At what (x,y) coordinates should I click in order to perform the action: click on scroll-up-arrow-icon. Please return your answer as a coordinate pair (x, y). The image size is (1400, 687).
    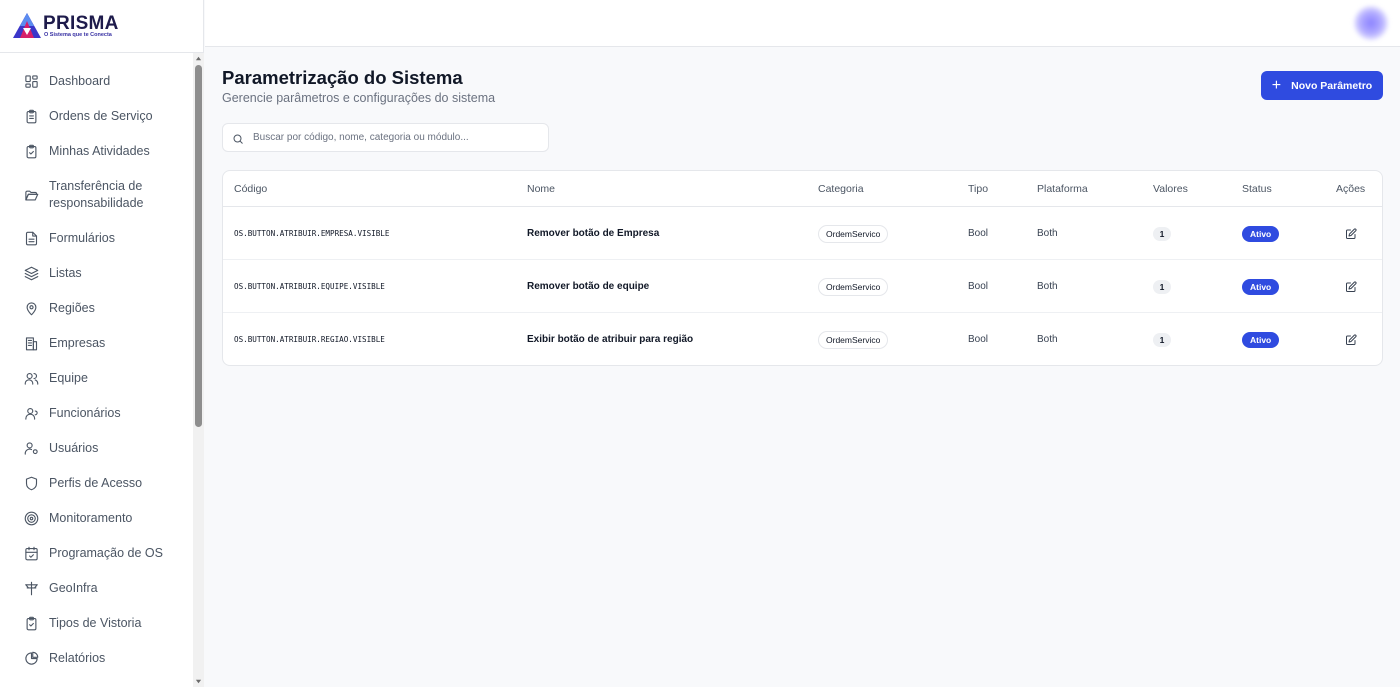
    Looking at the image, I should click on (198, 58).